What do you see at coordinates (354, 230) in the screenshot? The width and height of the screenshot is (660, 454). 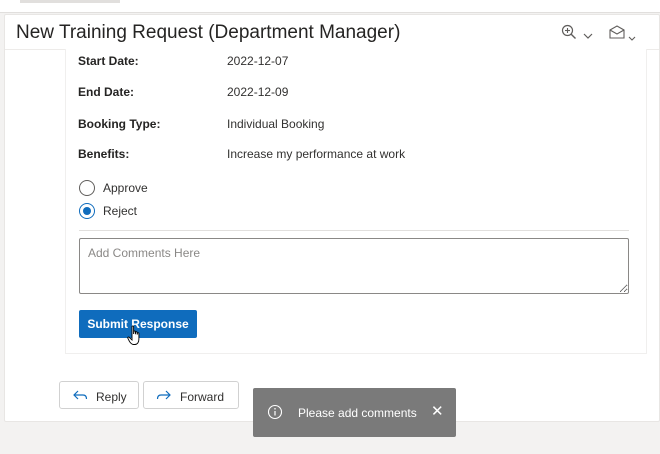 I see `divider` at bounding box center [354, 230].